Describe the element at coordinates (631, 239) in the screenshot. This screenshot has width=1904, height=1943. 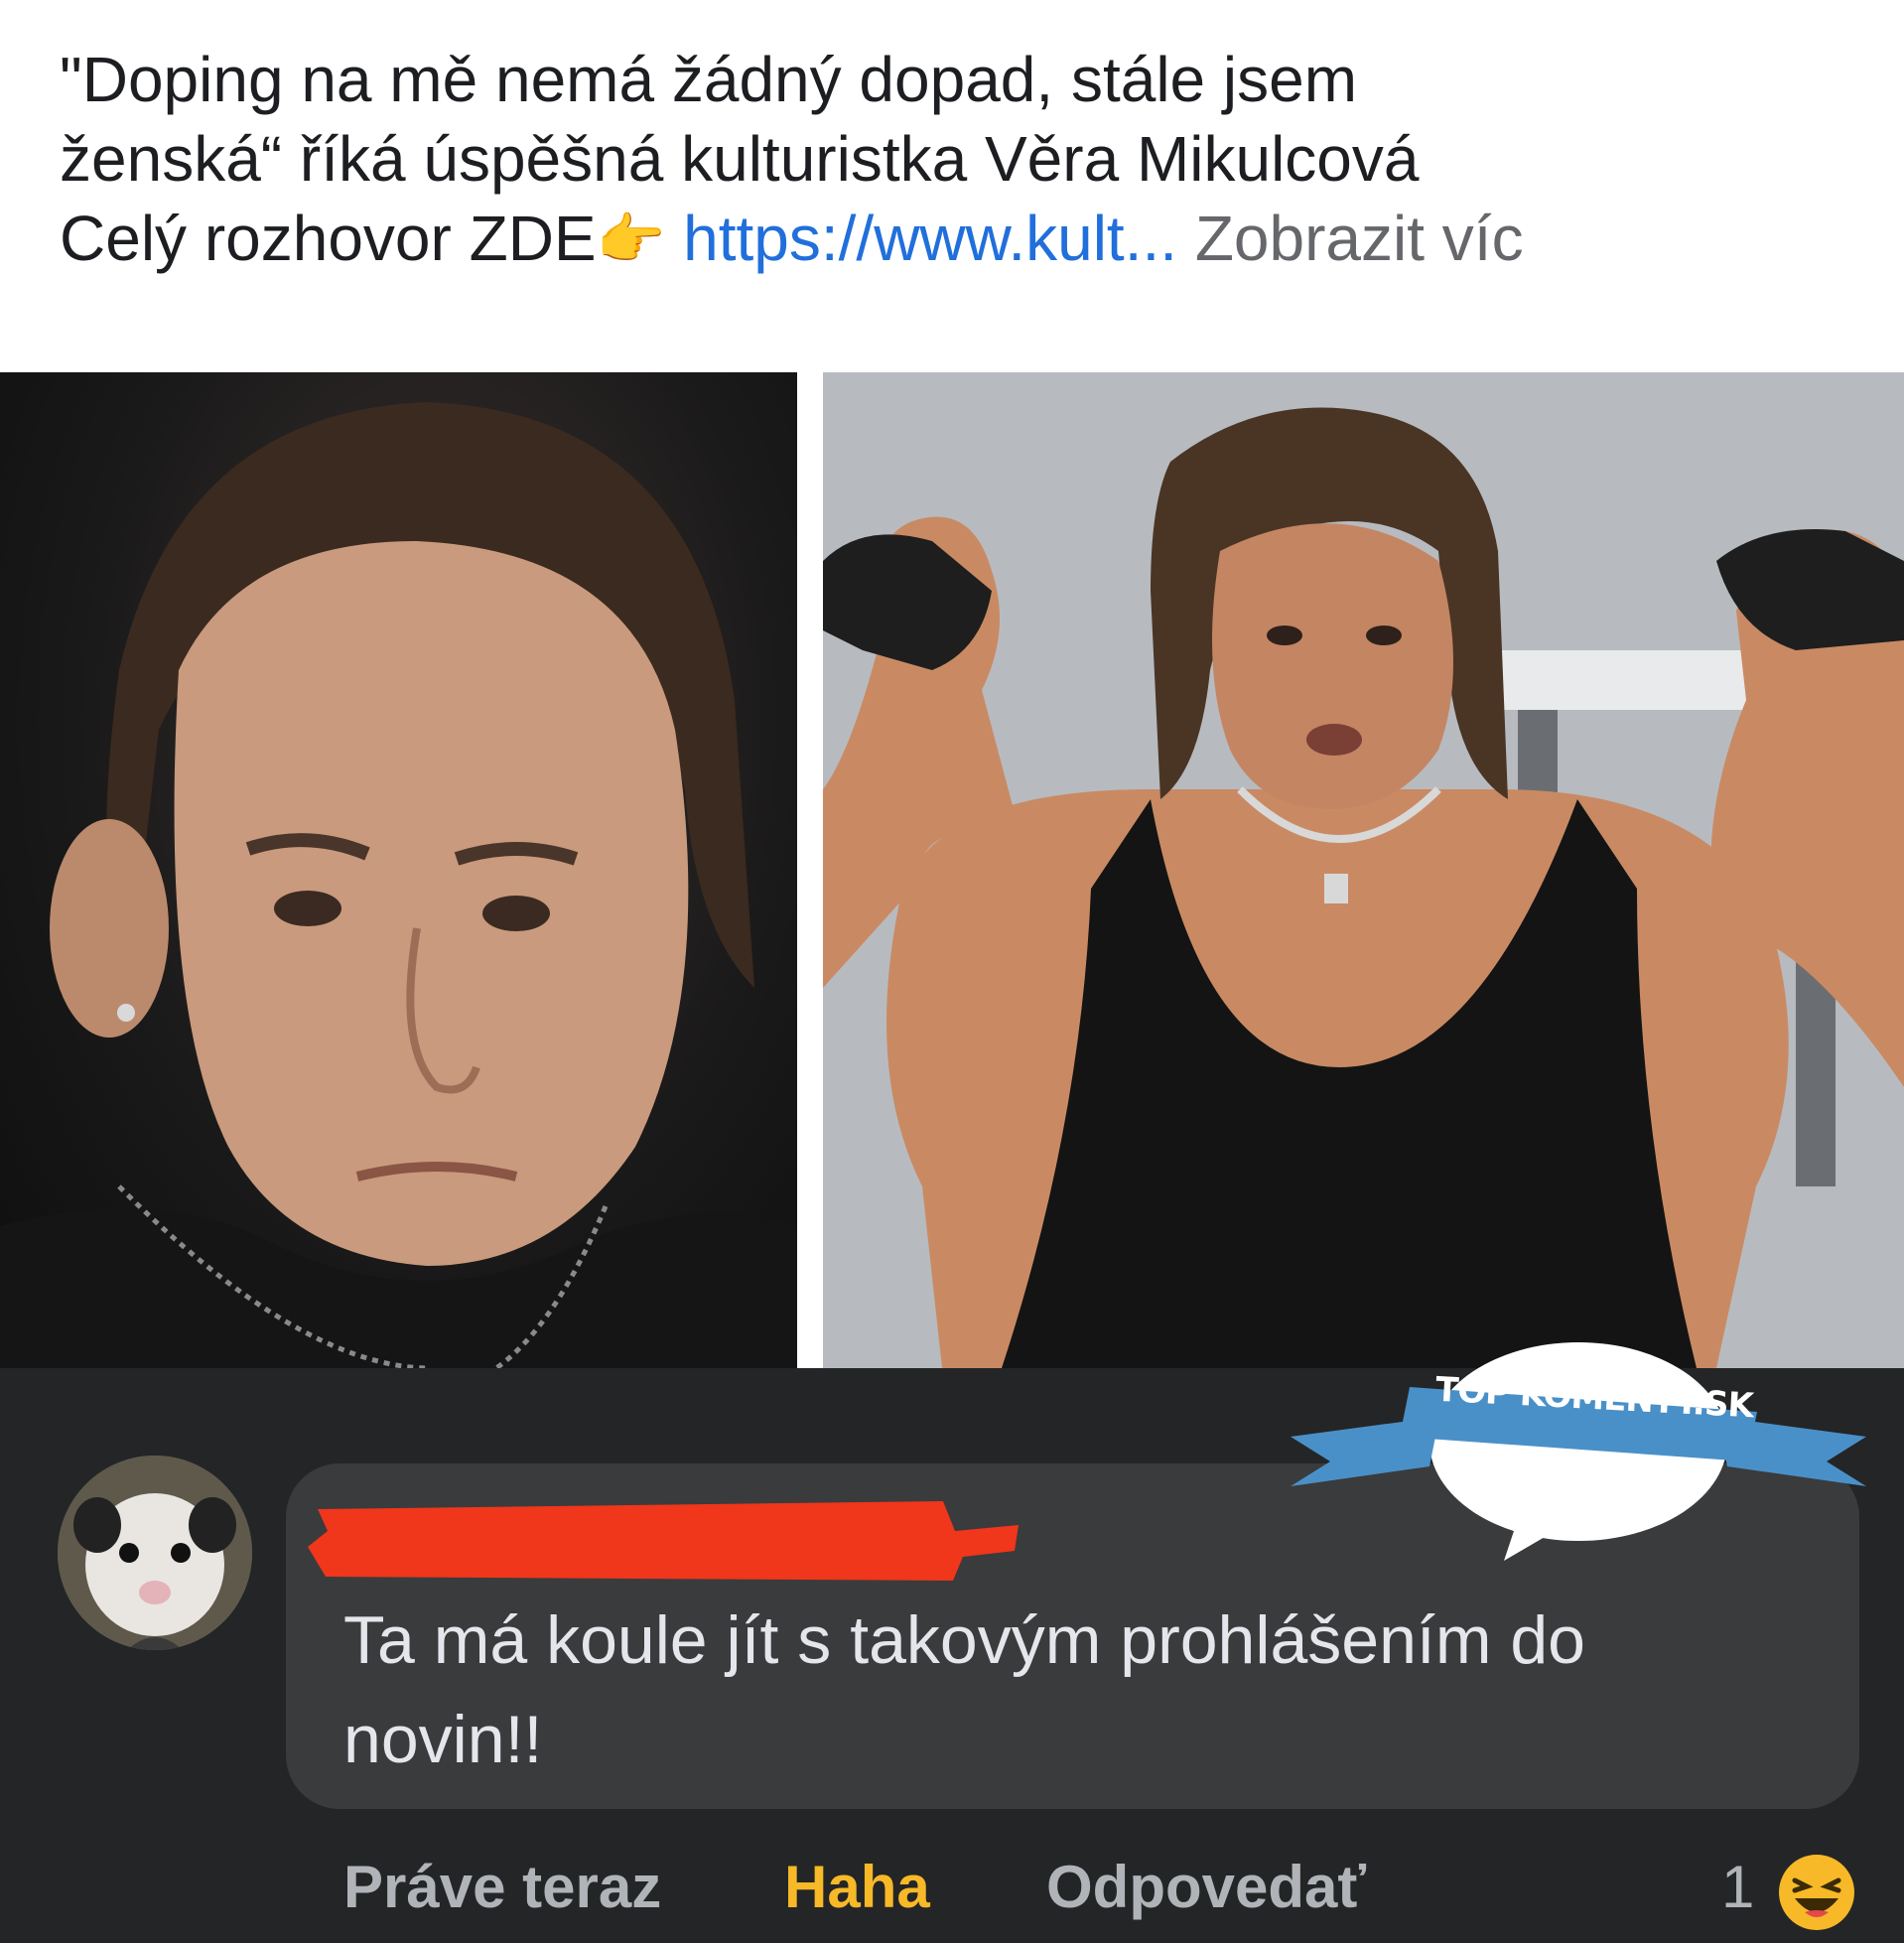
I see `pointing-hand-icon: 👉` at that location.